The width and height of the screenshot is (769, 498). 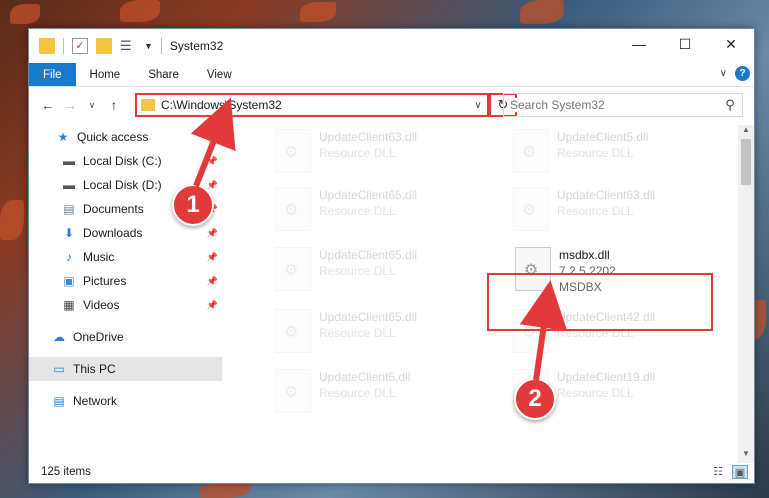 I want to click on arrow-to-dll-file, so click(x=543, y=330).